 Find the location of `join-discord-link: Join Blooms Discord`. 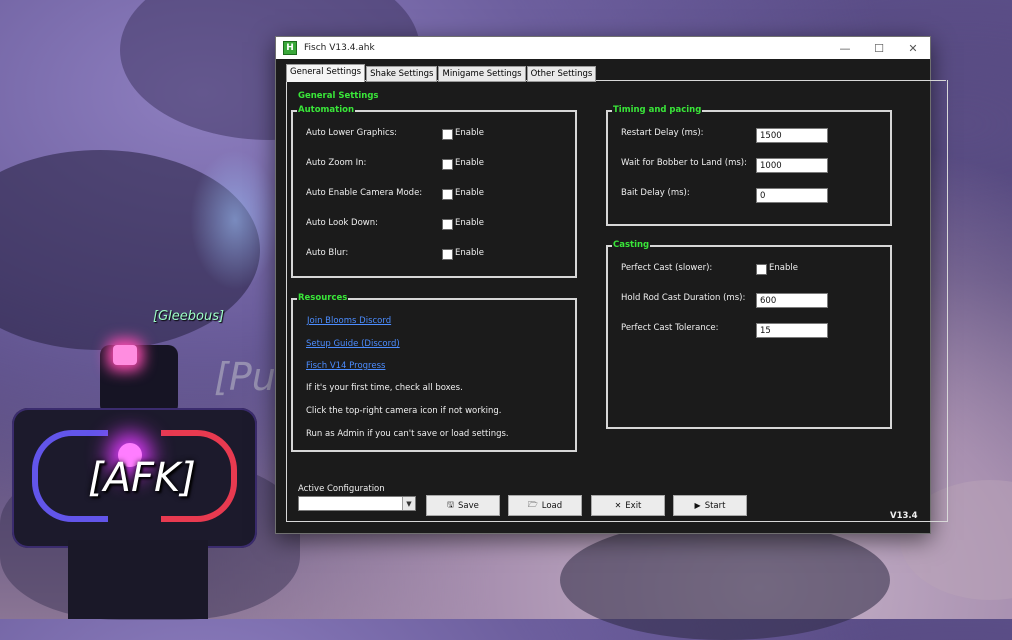

join-discord-link: Join Blooms Discord is located at coordinates (349, 321).